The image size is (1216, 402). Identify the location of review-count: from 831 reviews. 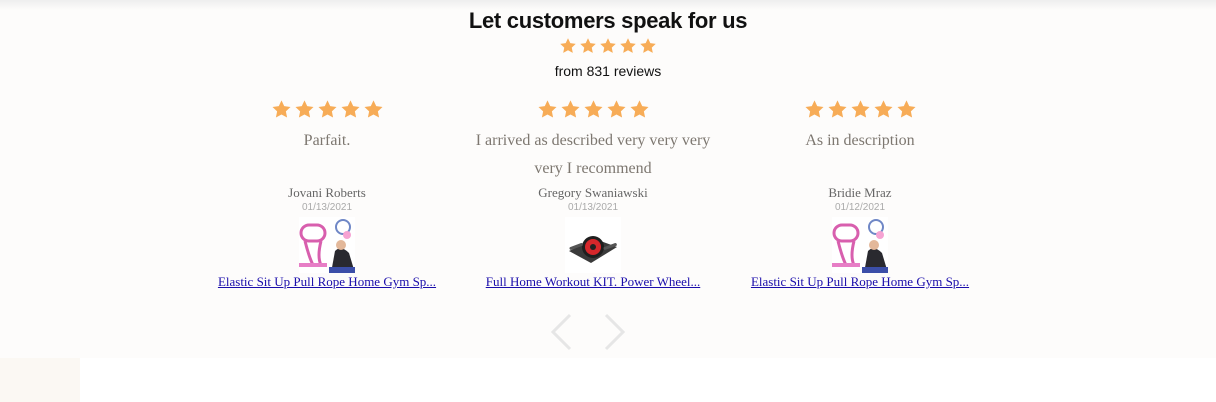
(608, 71).